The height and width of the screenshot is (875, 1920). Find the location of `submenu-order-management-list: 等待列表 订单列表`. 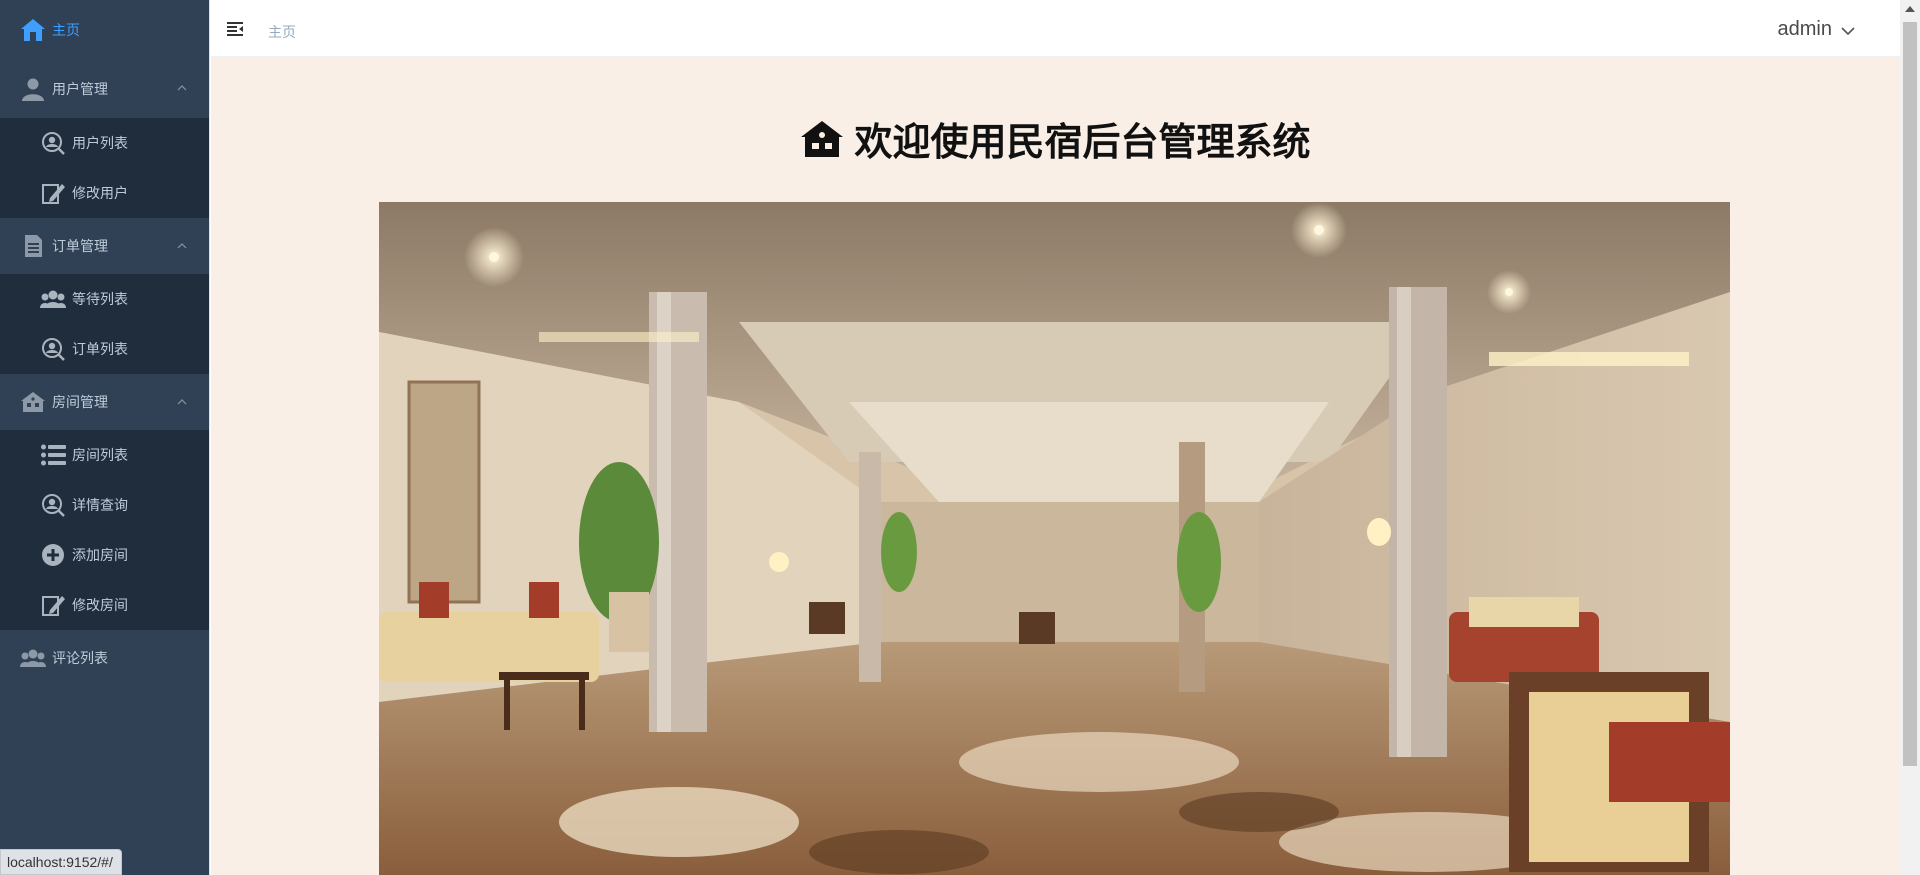

submenu-order-management-list: 等待列表 订单列表 is located at coordinates (104, 324).